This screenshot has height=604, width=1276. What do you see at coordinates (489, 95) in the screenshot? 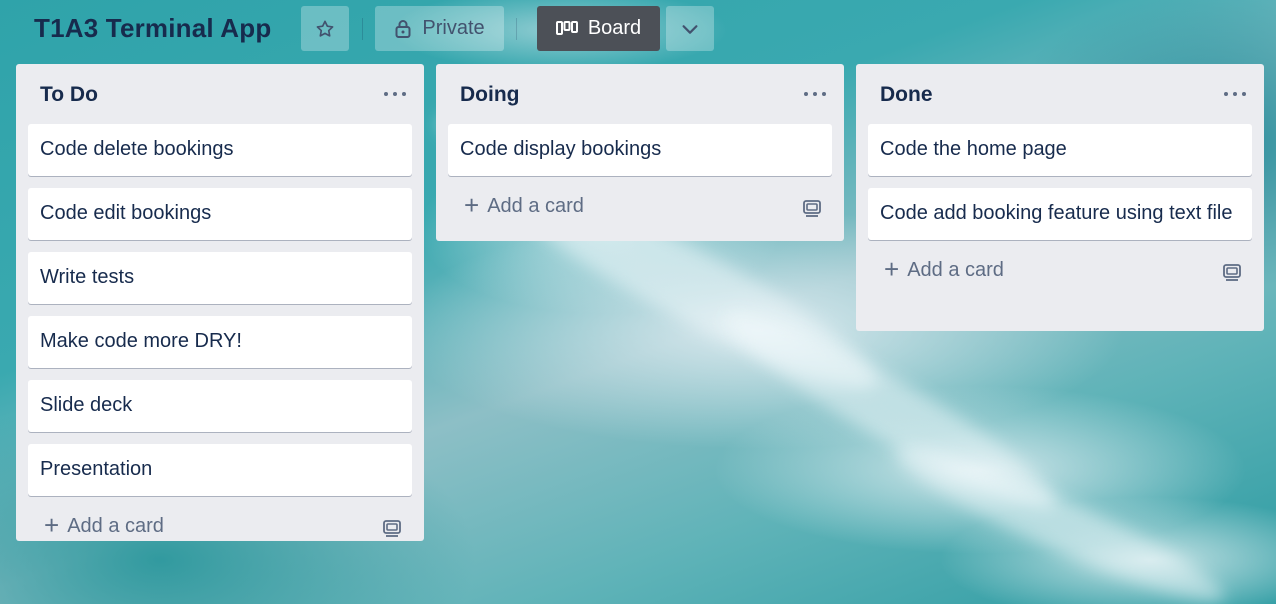
I see `list-title: Doing` at bounding box center [489, 95].